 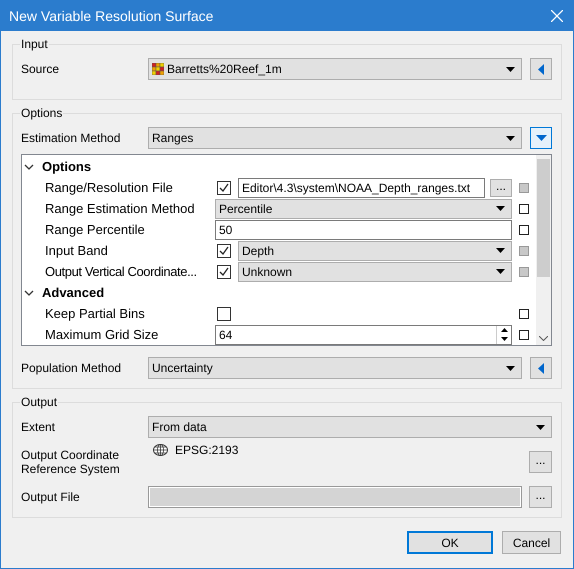 I want to click on globe-icon, so click(x=160, y=450).